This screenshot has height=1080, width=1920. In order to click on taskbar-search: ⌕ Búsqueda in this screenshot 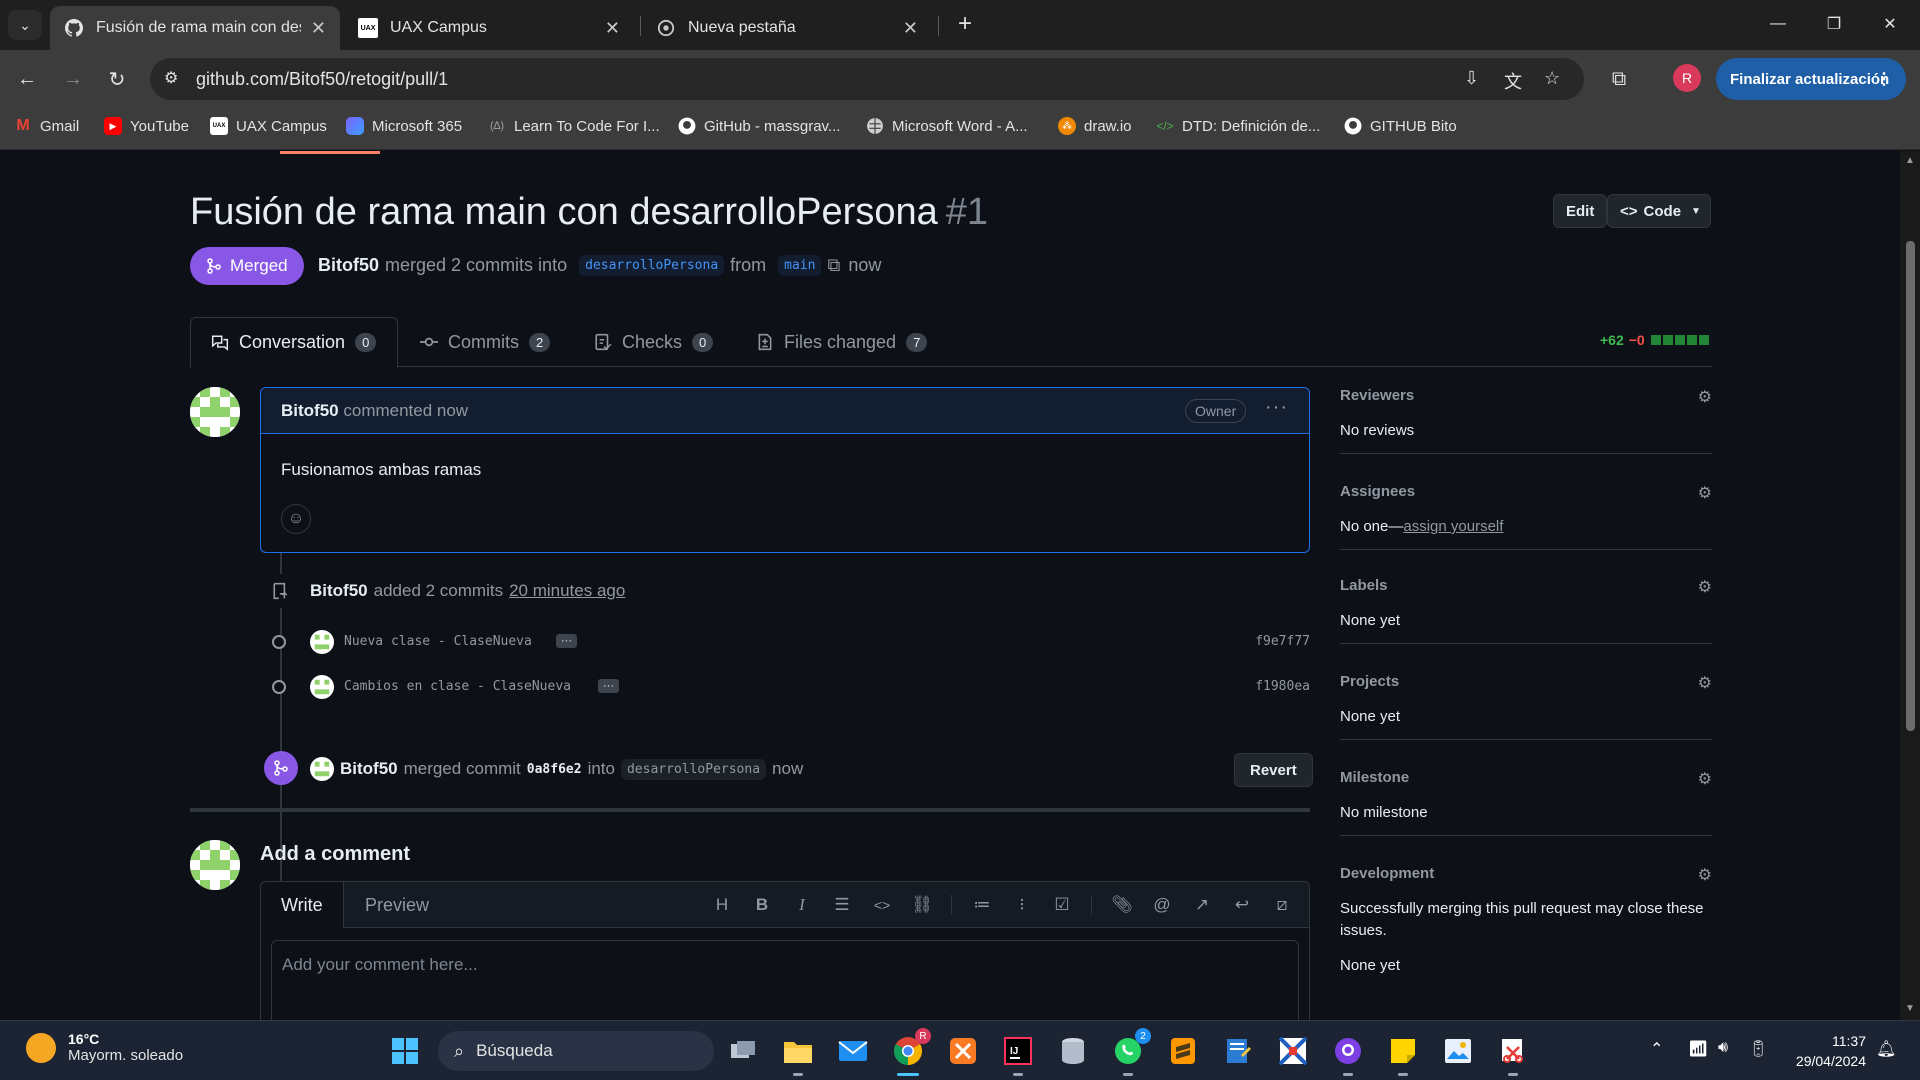, I will do `click(576, 1051)`.